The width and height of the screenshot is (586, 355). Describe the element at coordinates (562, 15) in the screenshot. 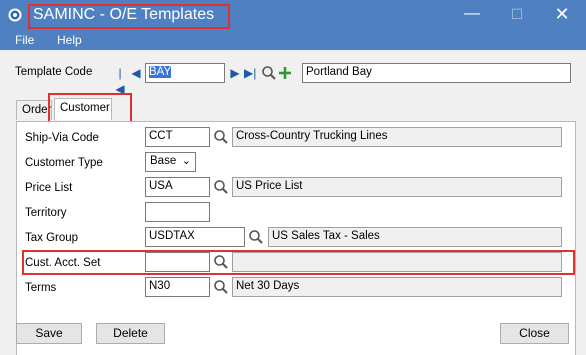

I see `close-window-button: ✕` at that location.